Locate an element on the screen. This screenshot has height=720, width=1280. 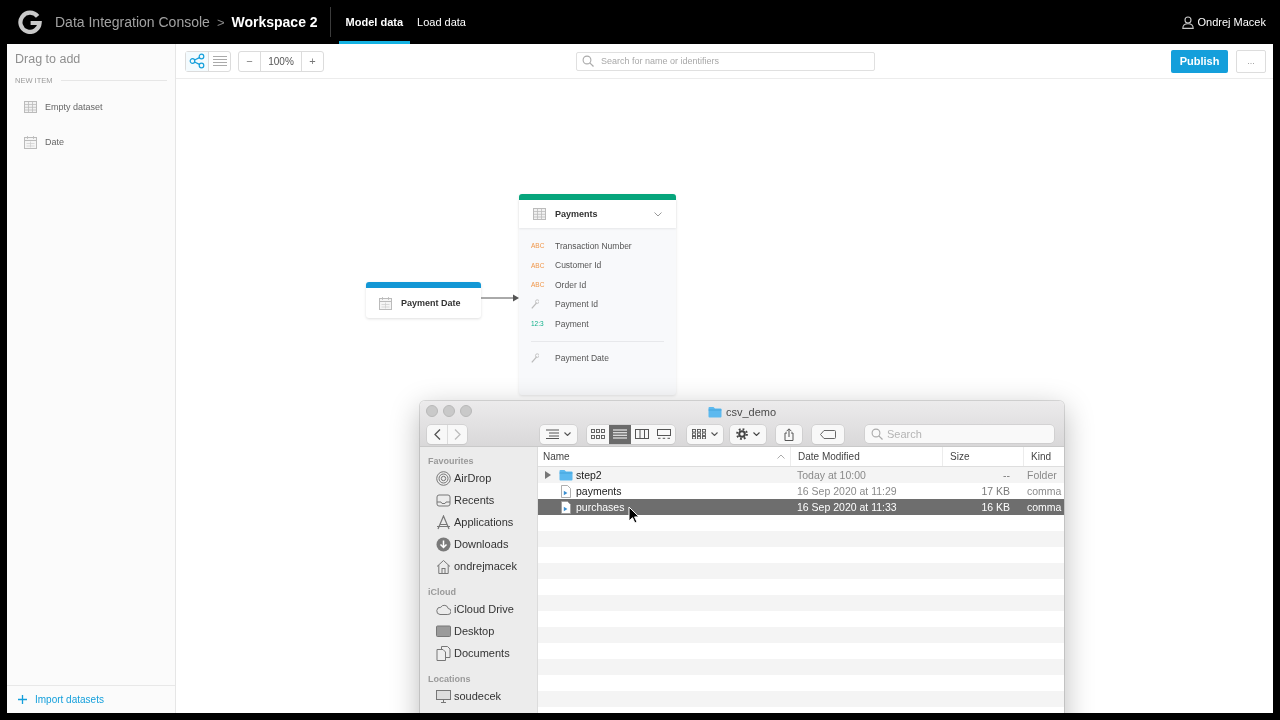
panel-title: Drag to add is located at coordinates (48, 58).